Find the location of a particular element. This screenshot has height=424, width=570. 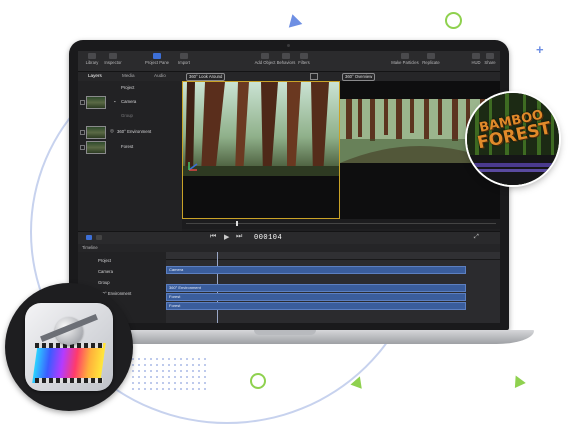

layer-label-project: Project is located at coordinates (128, 87).